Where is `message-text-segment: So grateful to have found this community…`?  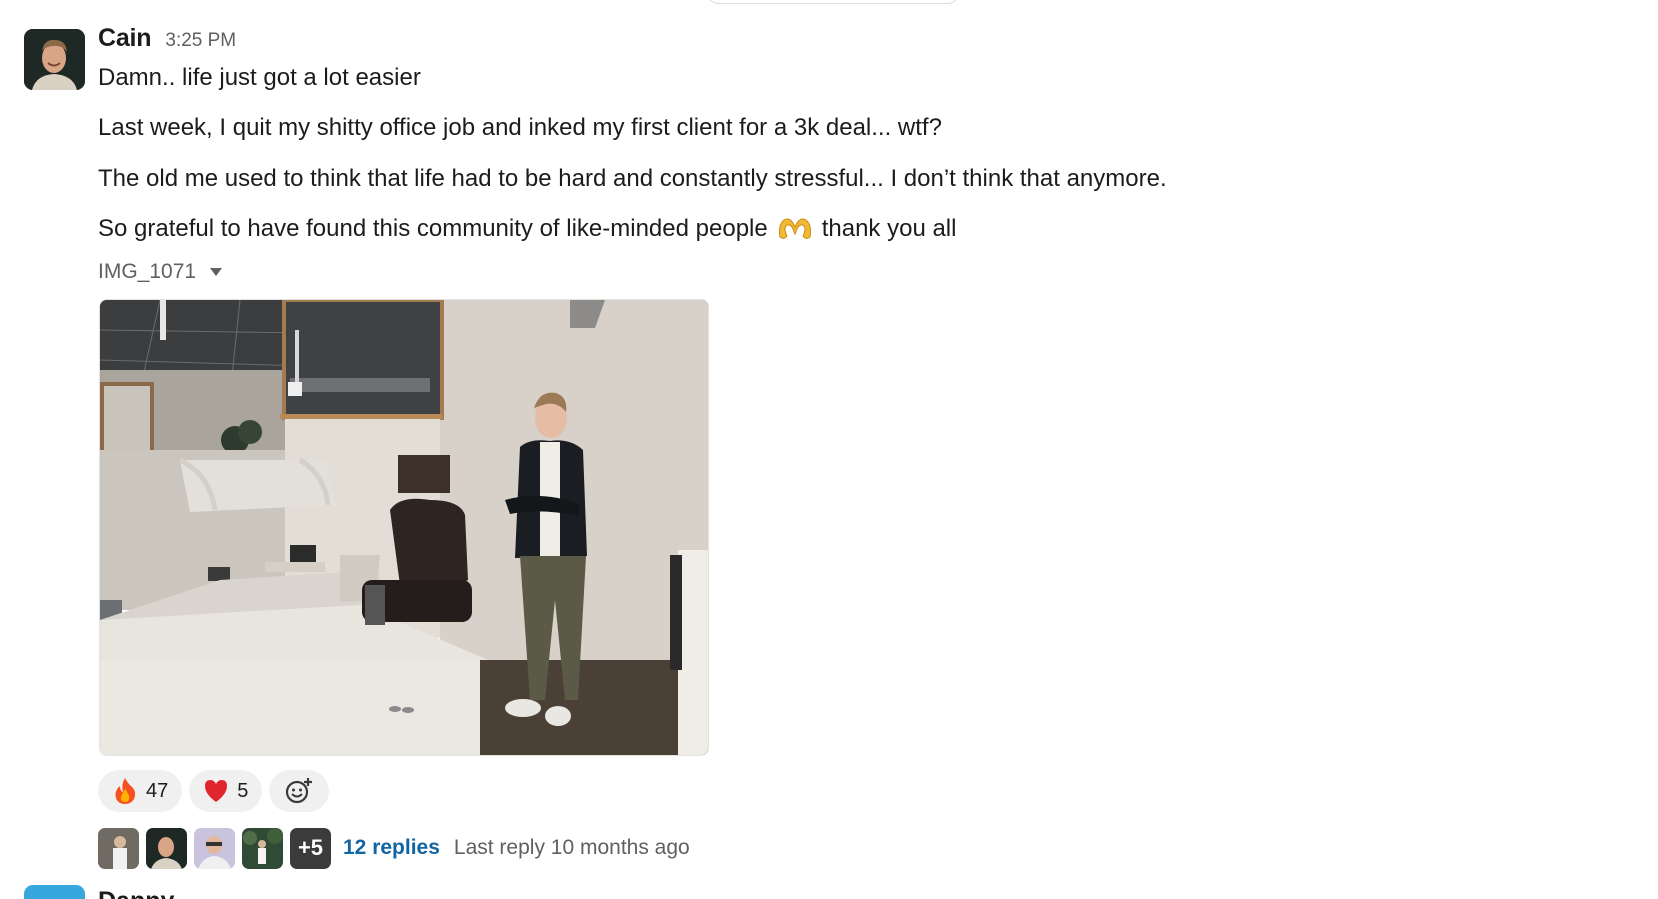 message-text-segment: So grateful to have found this community… is located at coordinates (433, 228).